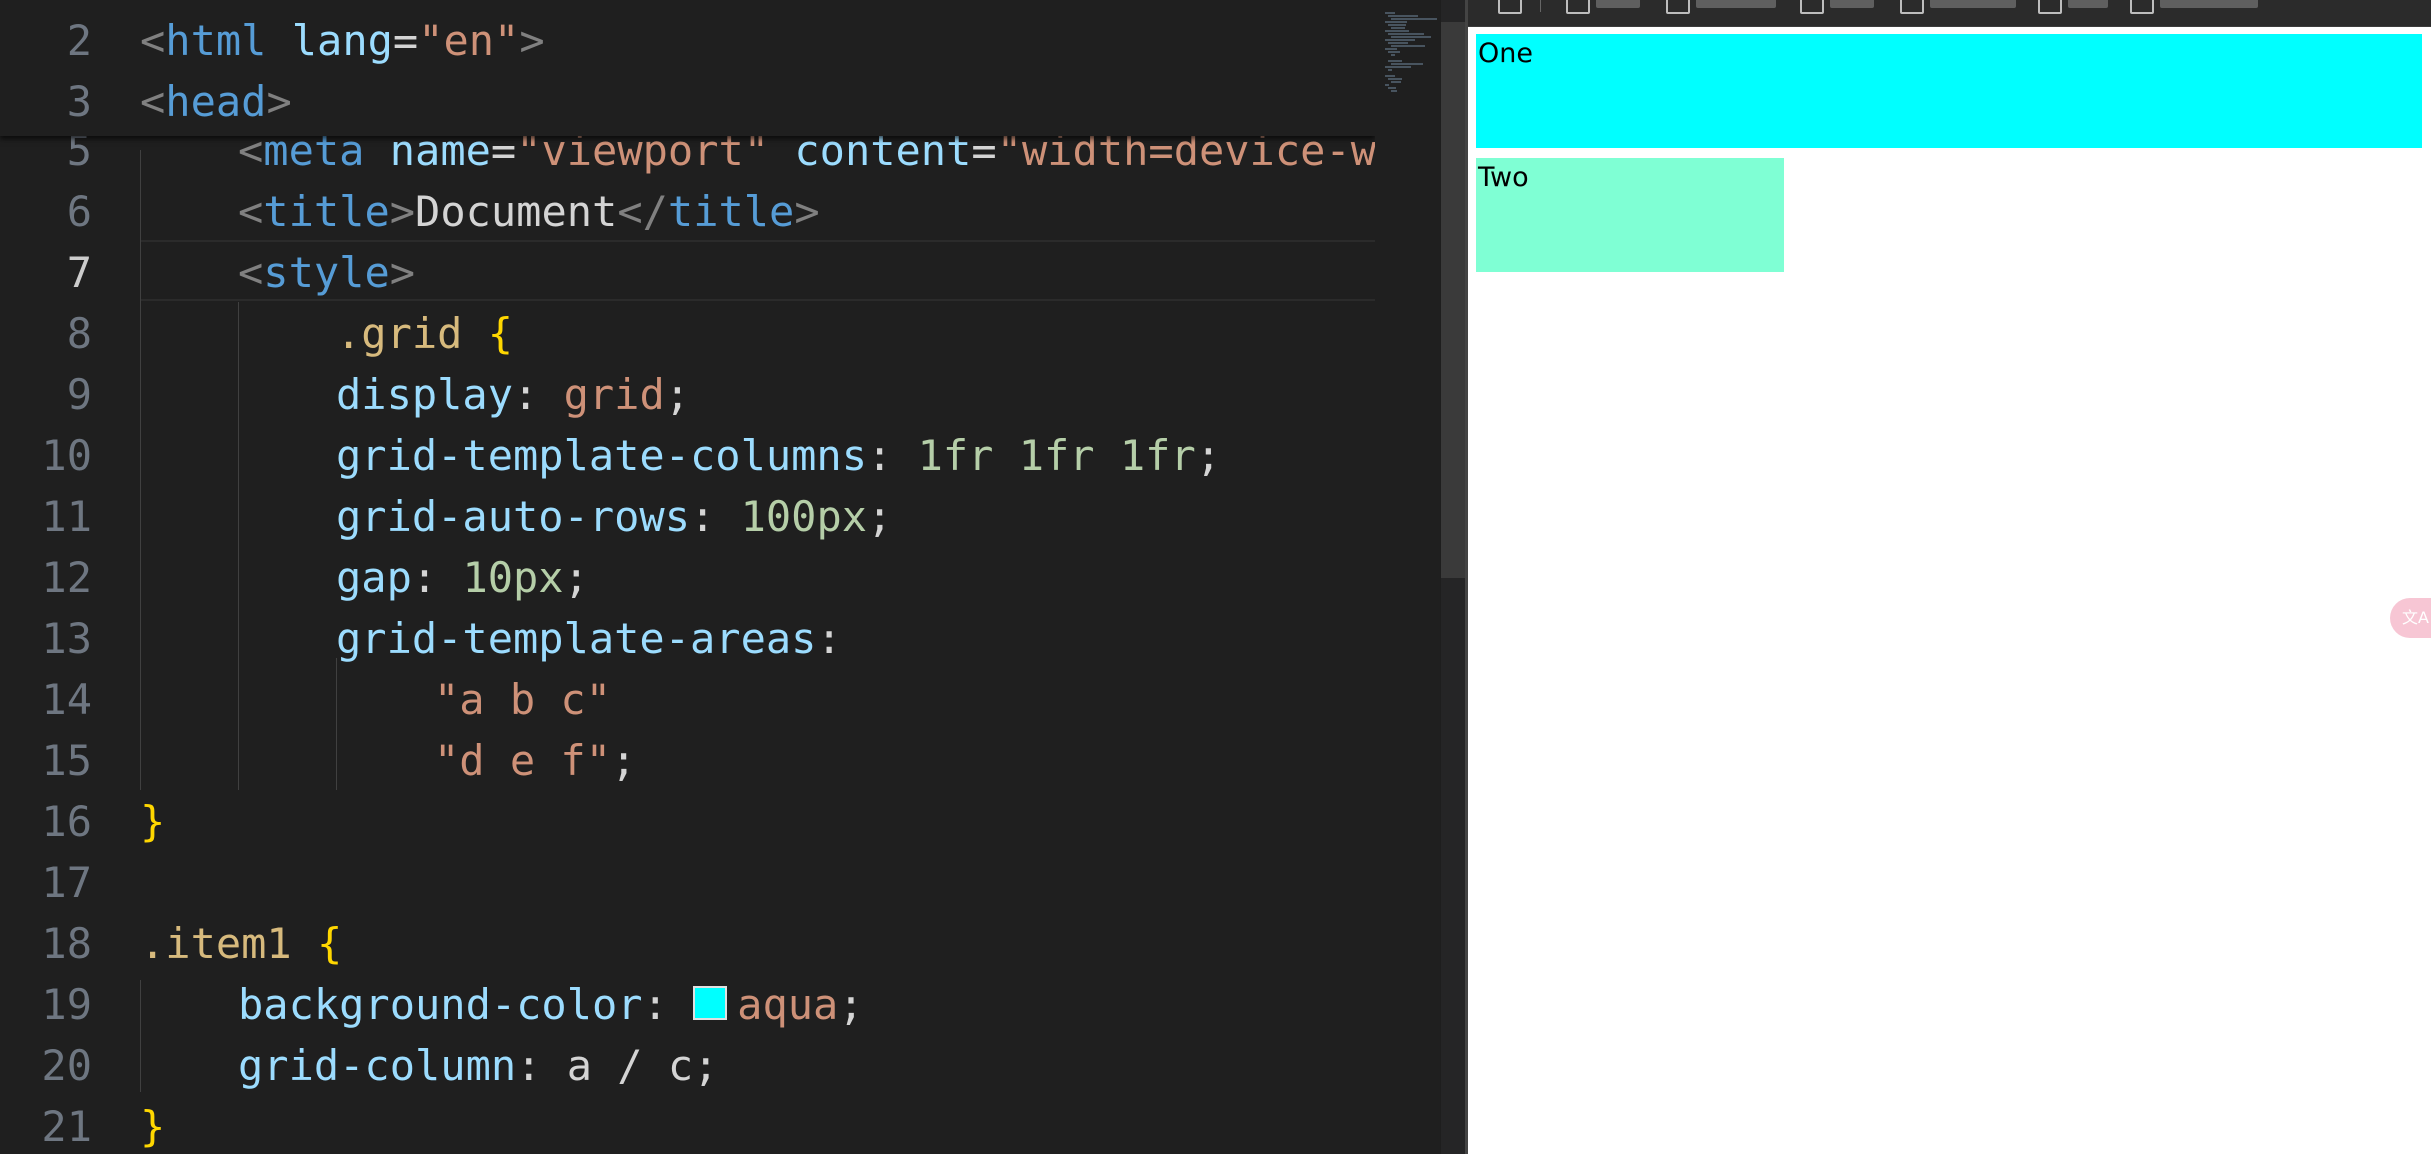 This screenshot has height=1154, width=2431. I want to click on code-line: 13 grid-template-areas:, so click(687, 638).